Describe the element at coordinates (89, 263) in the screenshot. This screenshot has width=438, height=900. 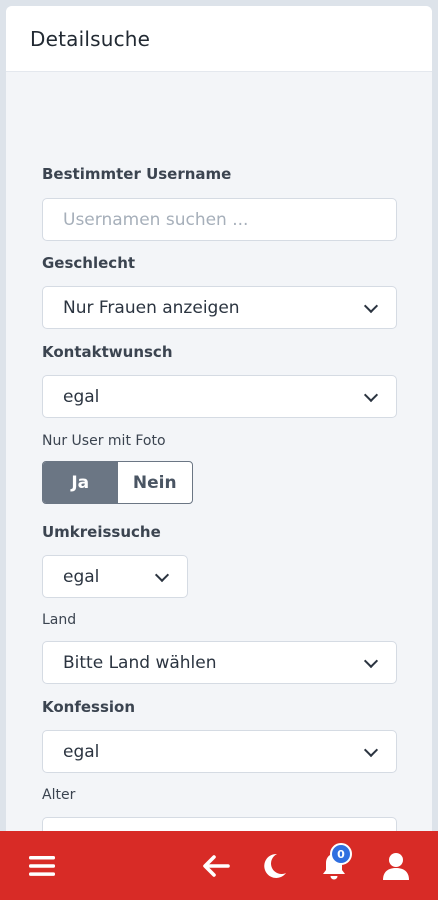
I see `gender-label: Geschlecht` at that location.